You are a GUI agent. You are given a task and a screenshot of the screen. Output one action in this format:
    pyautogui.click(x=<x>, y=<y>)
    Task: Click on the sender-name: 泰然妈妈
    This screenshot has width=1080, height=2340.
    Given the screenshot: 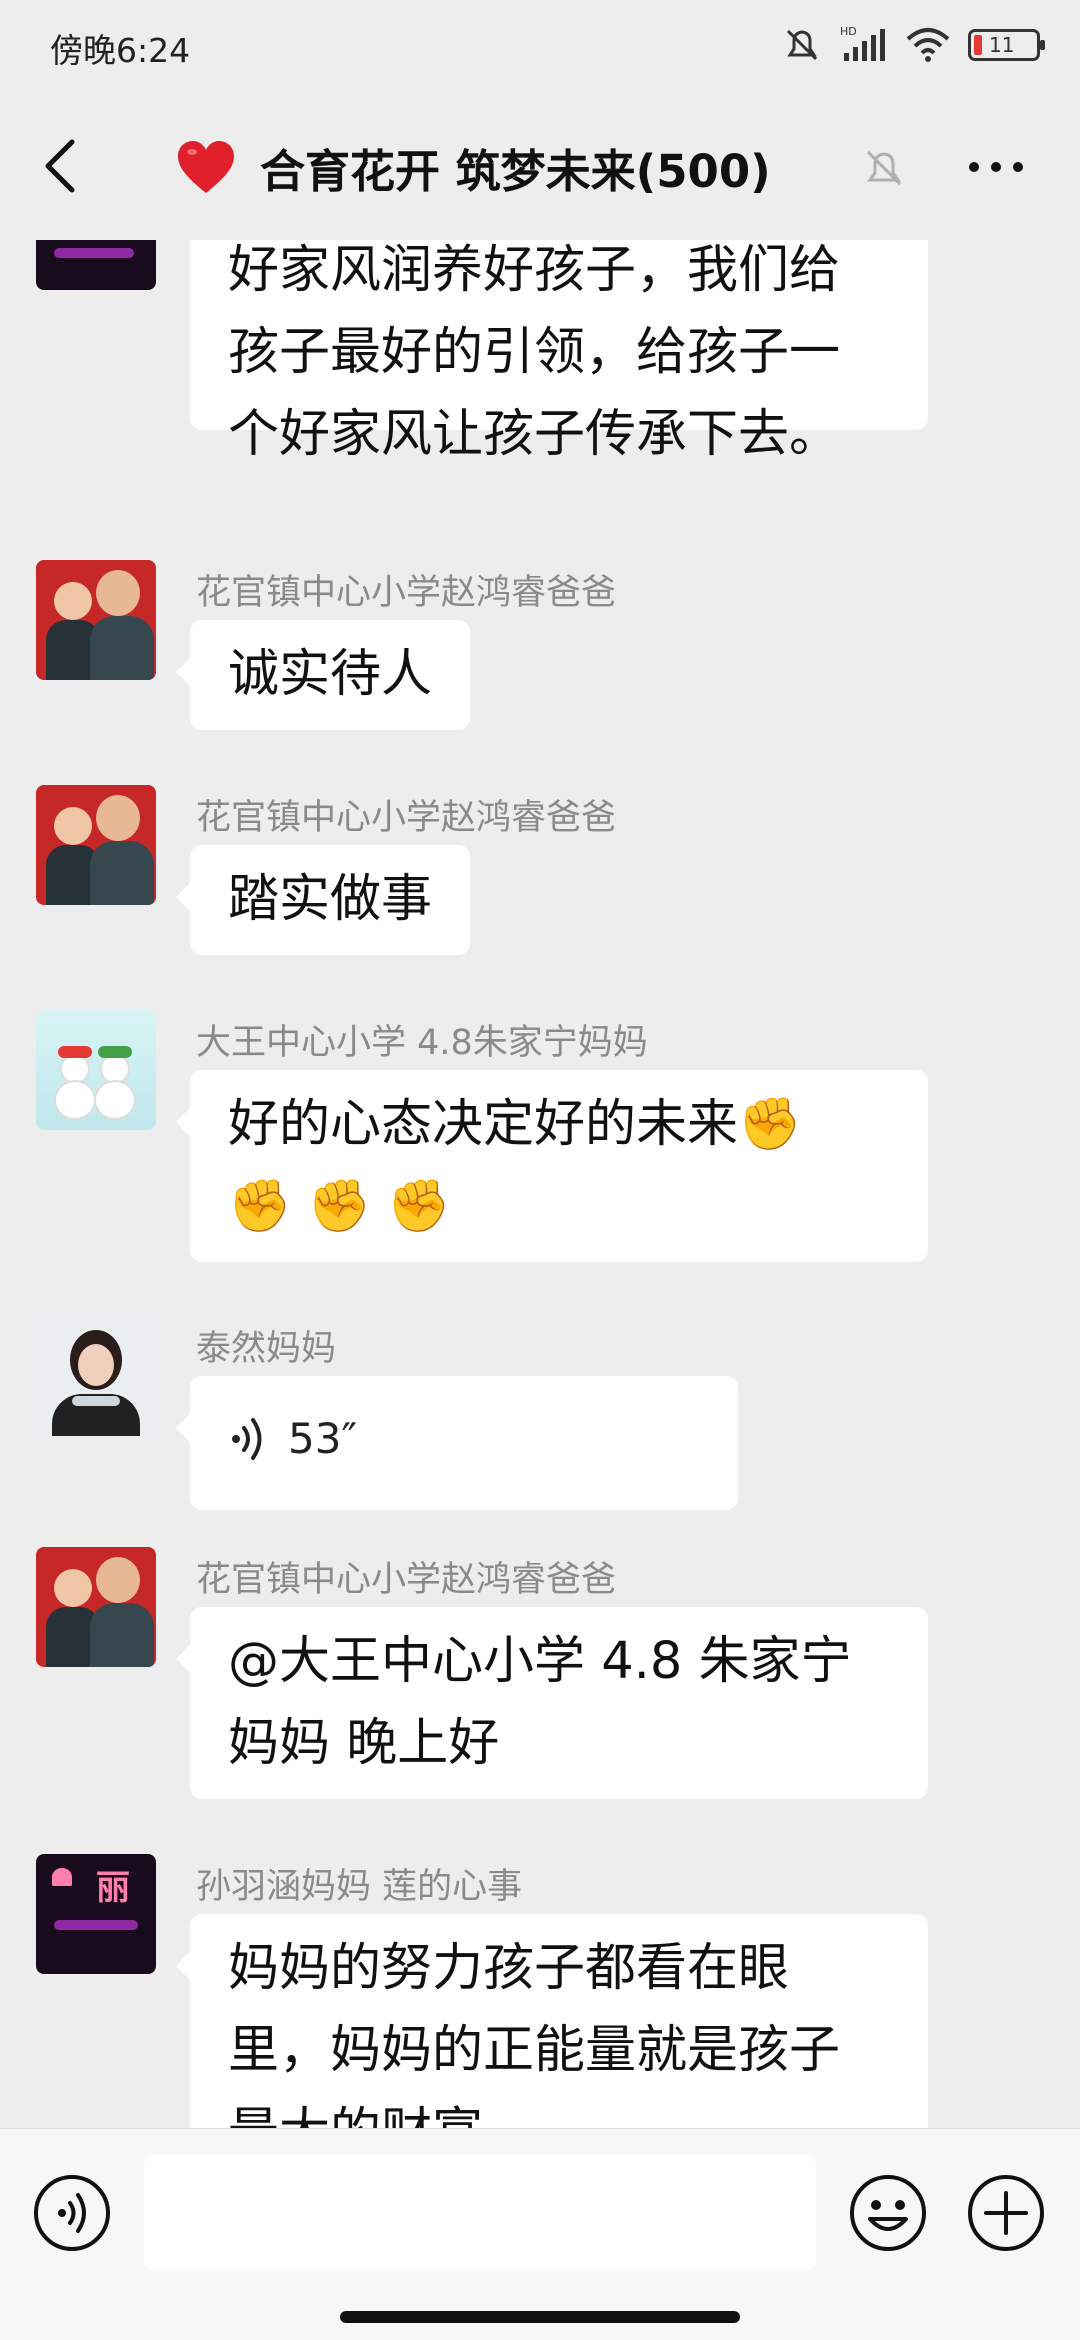 What is the action you would take?
    pyautogui.click(x=266, y=1349)
    